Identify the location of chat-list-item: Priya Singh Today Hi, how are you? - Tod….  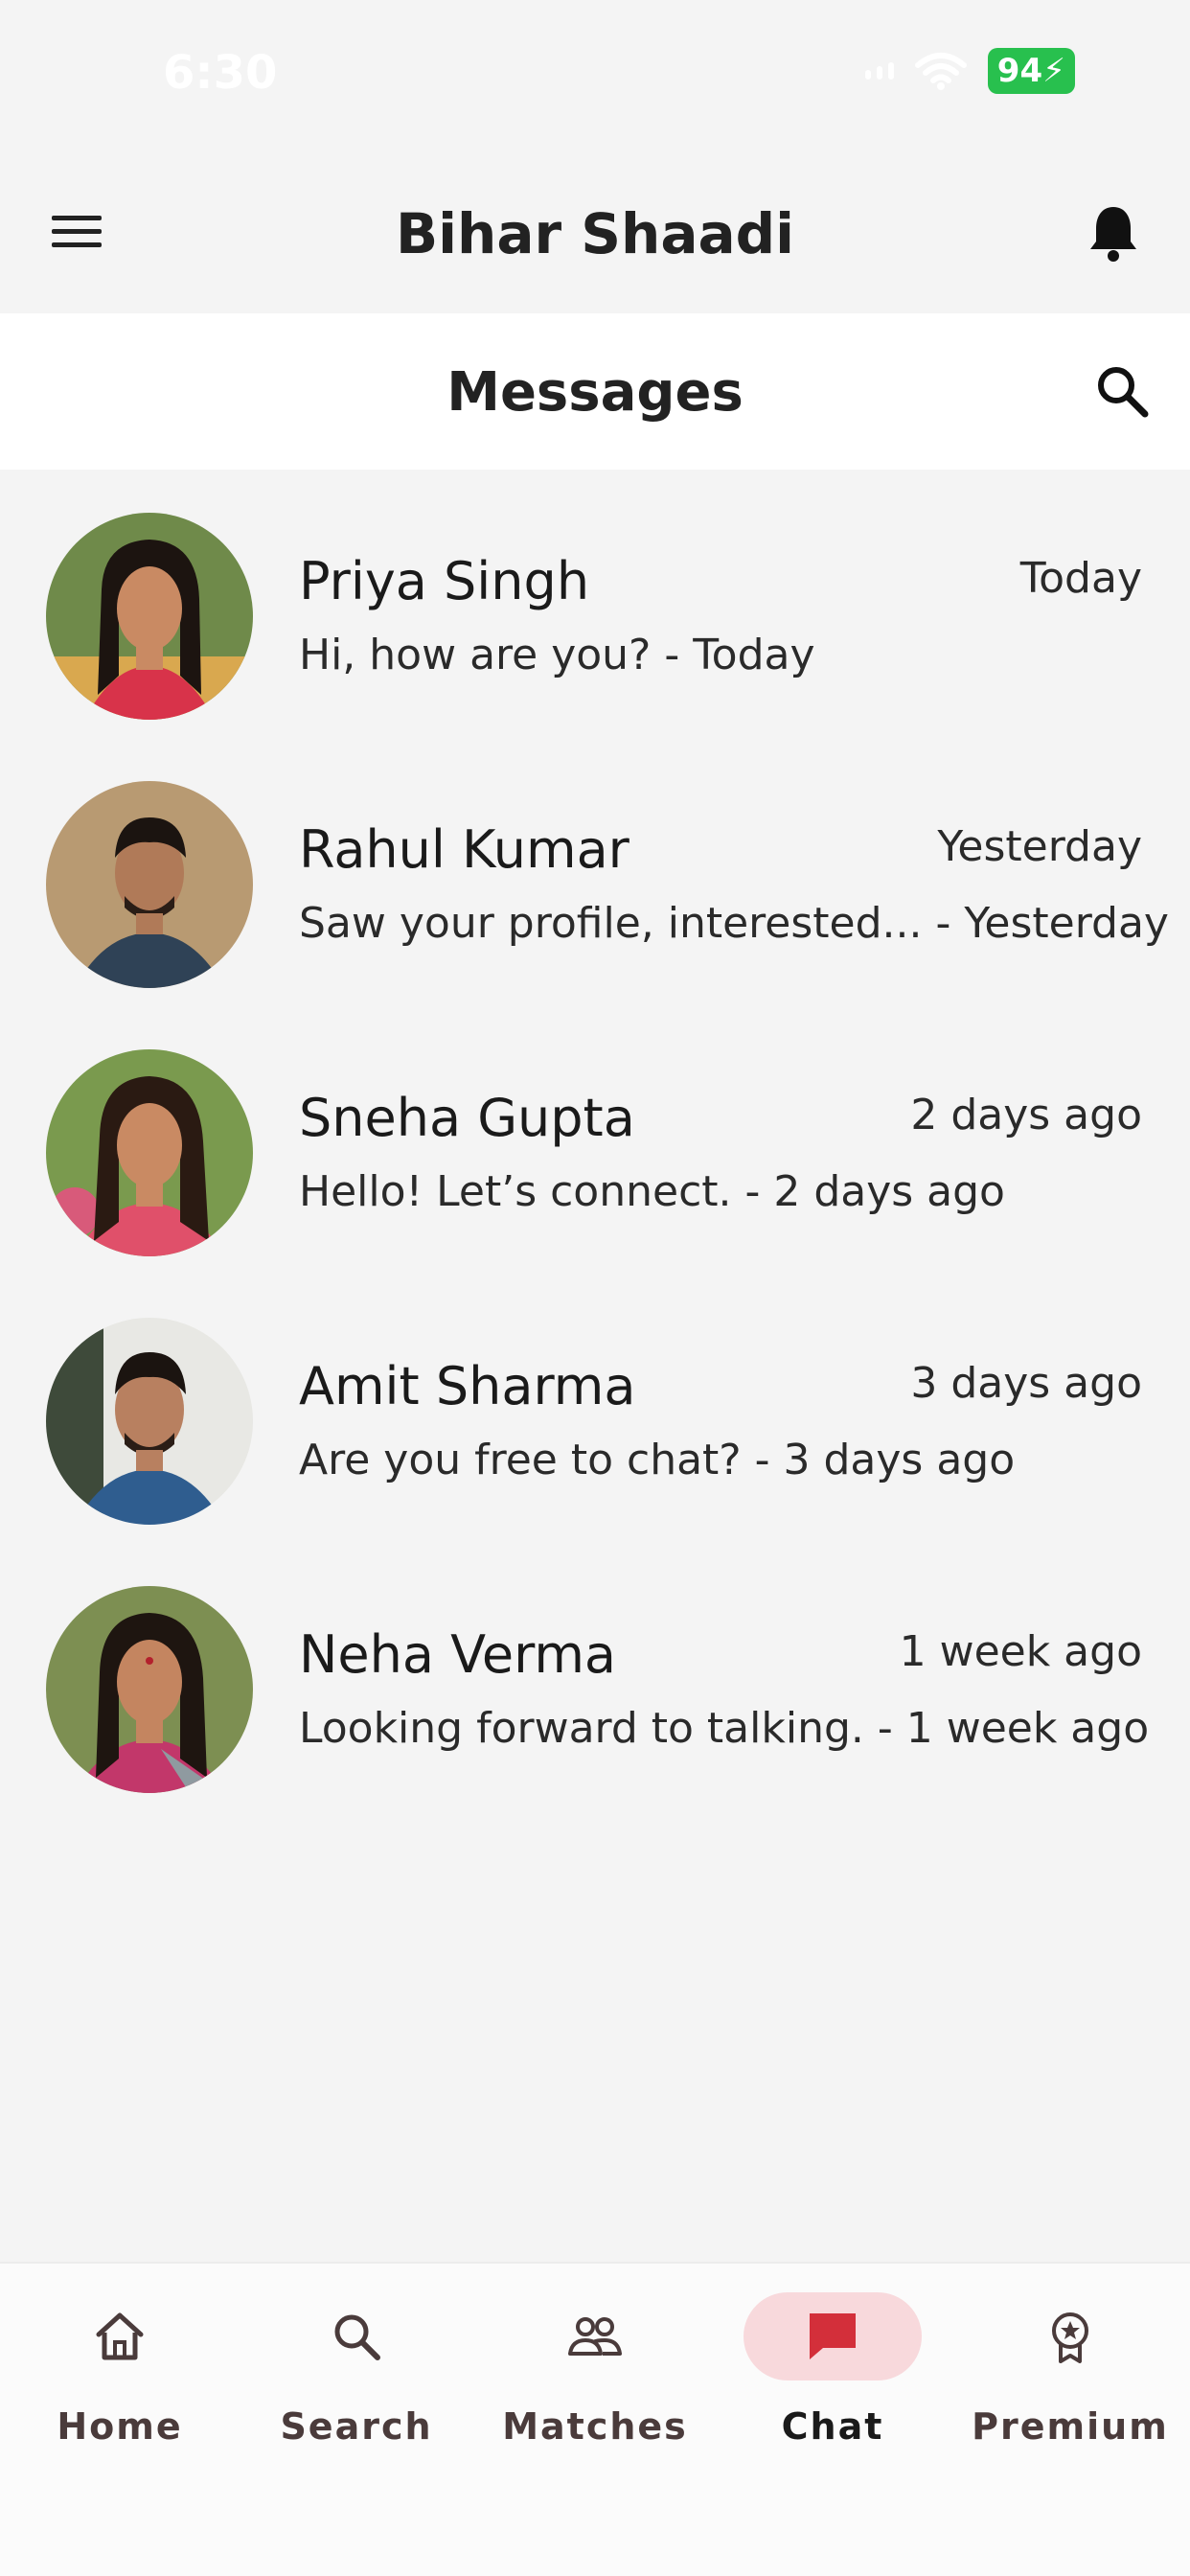
(595, 604).